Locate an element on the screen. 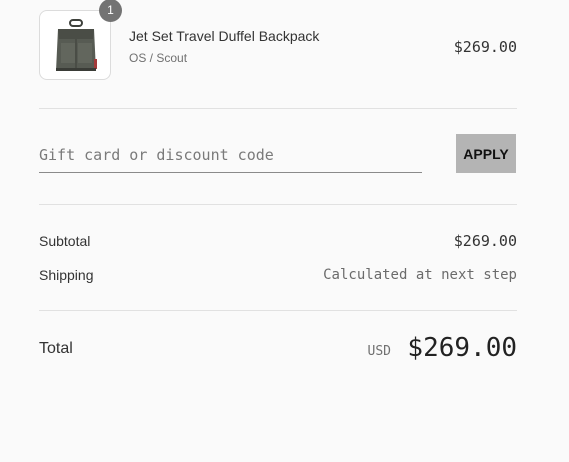  backpack-icon is located at coordinates (76, 45).